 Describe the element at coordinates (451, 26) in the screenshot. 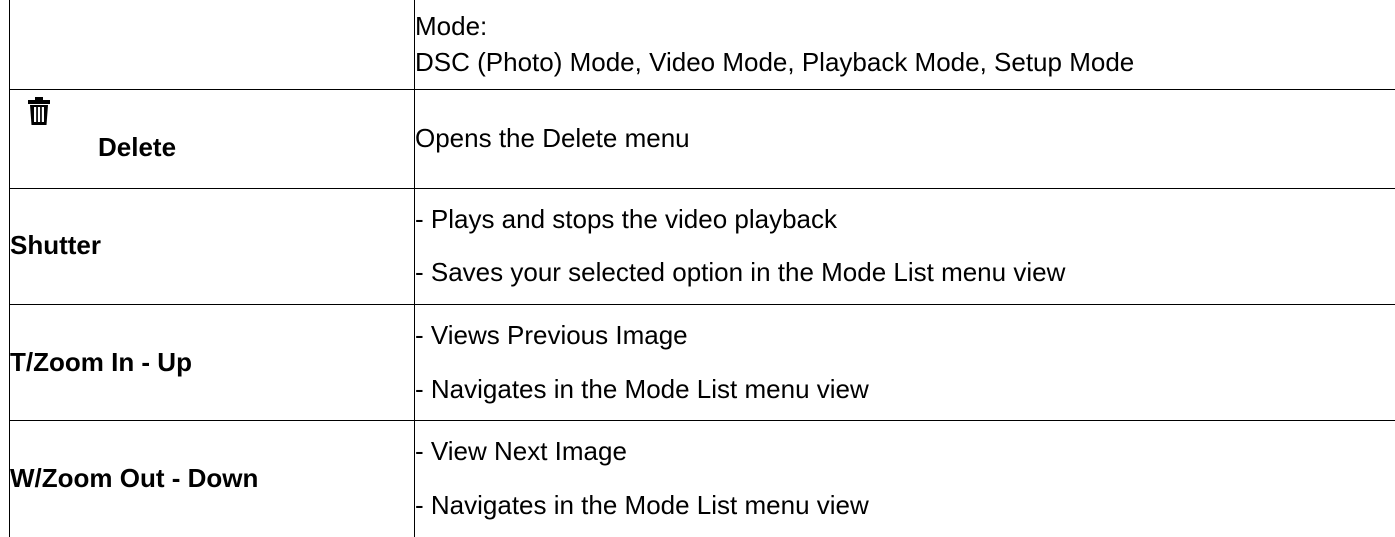

I see `description-line: Mode:` at that location.